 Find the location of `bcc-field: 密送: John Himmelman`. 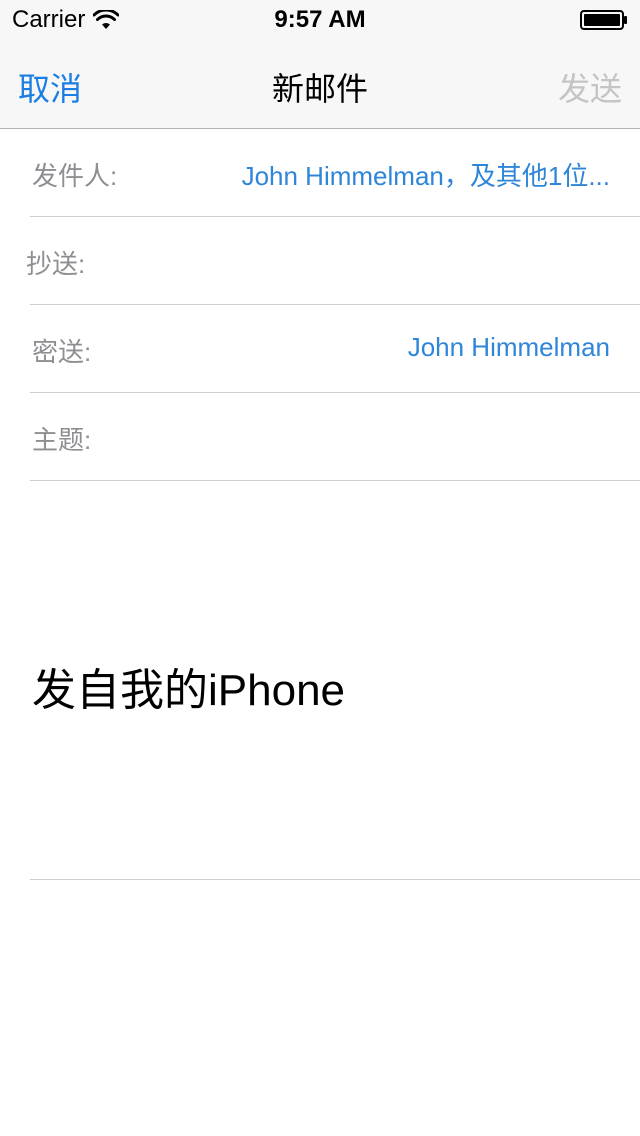

bcc-field: 密送: John Himmelman is located at coordinates (335, 348).